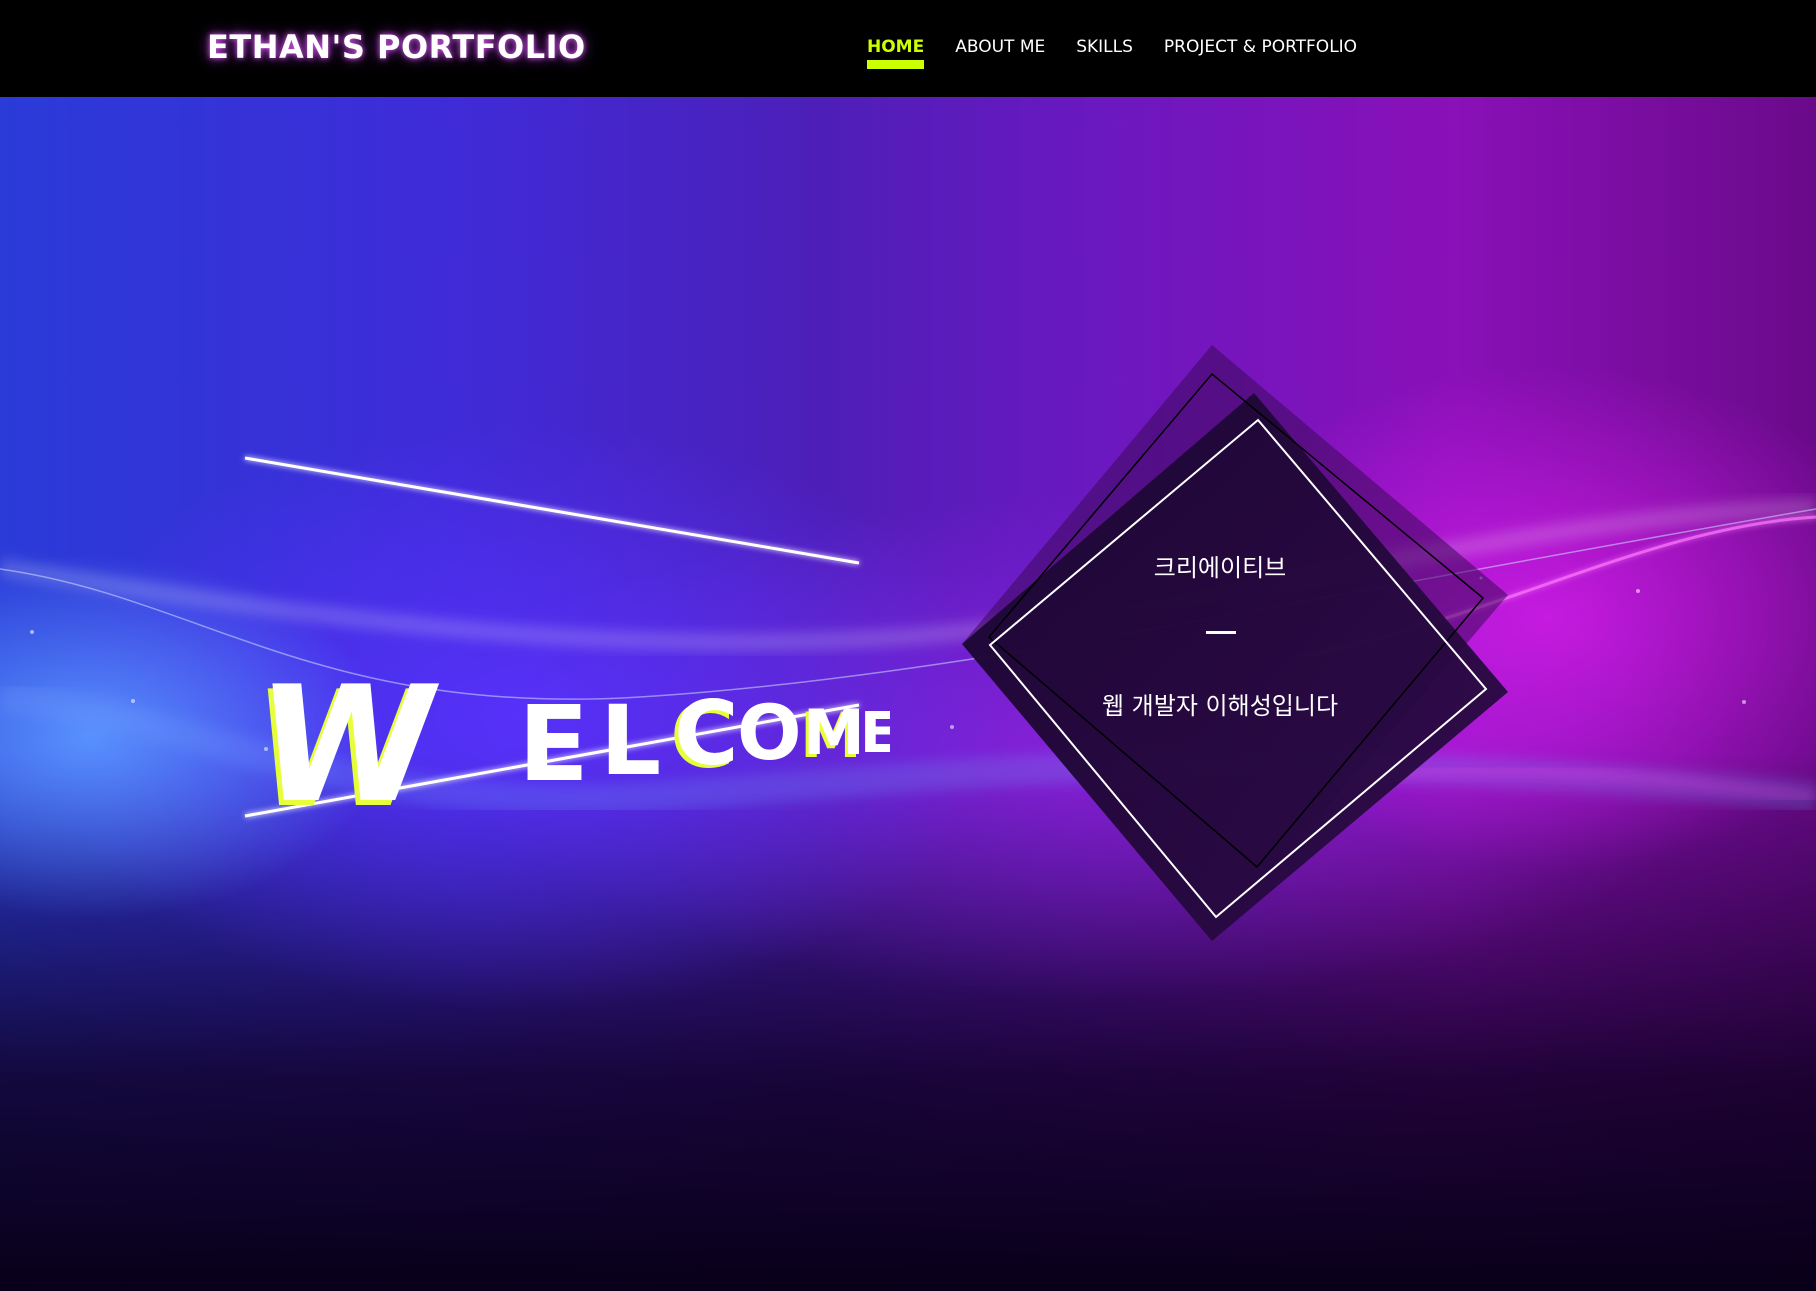 The height and width of the screenshot is (1291, 1816). I want to click on nav-item-home: HOME, so click(896, 52).